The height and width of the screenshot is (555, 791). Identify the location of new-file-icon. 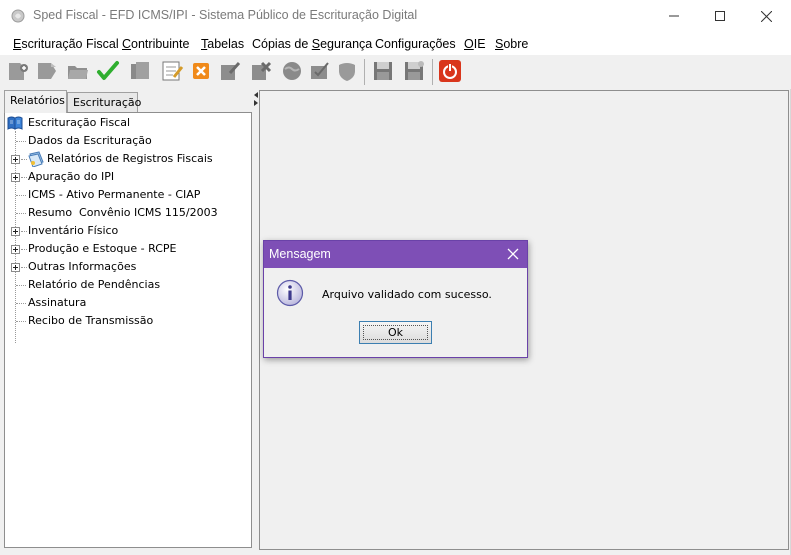
(18, 71).